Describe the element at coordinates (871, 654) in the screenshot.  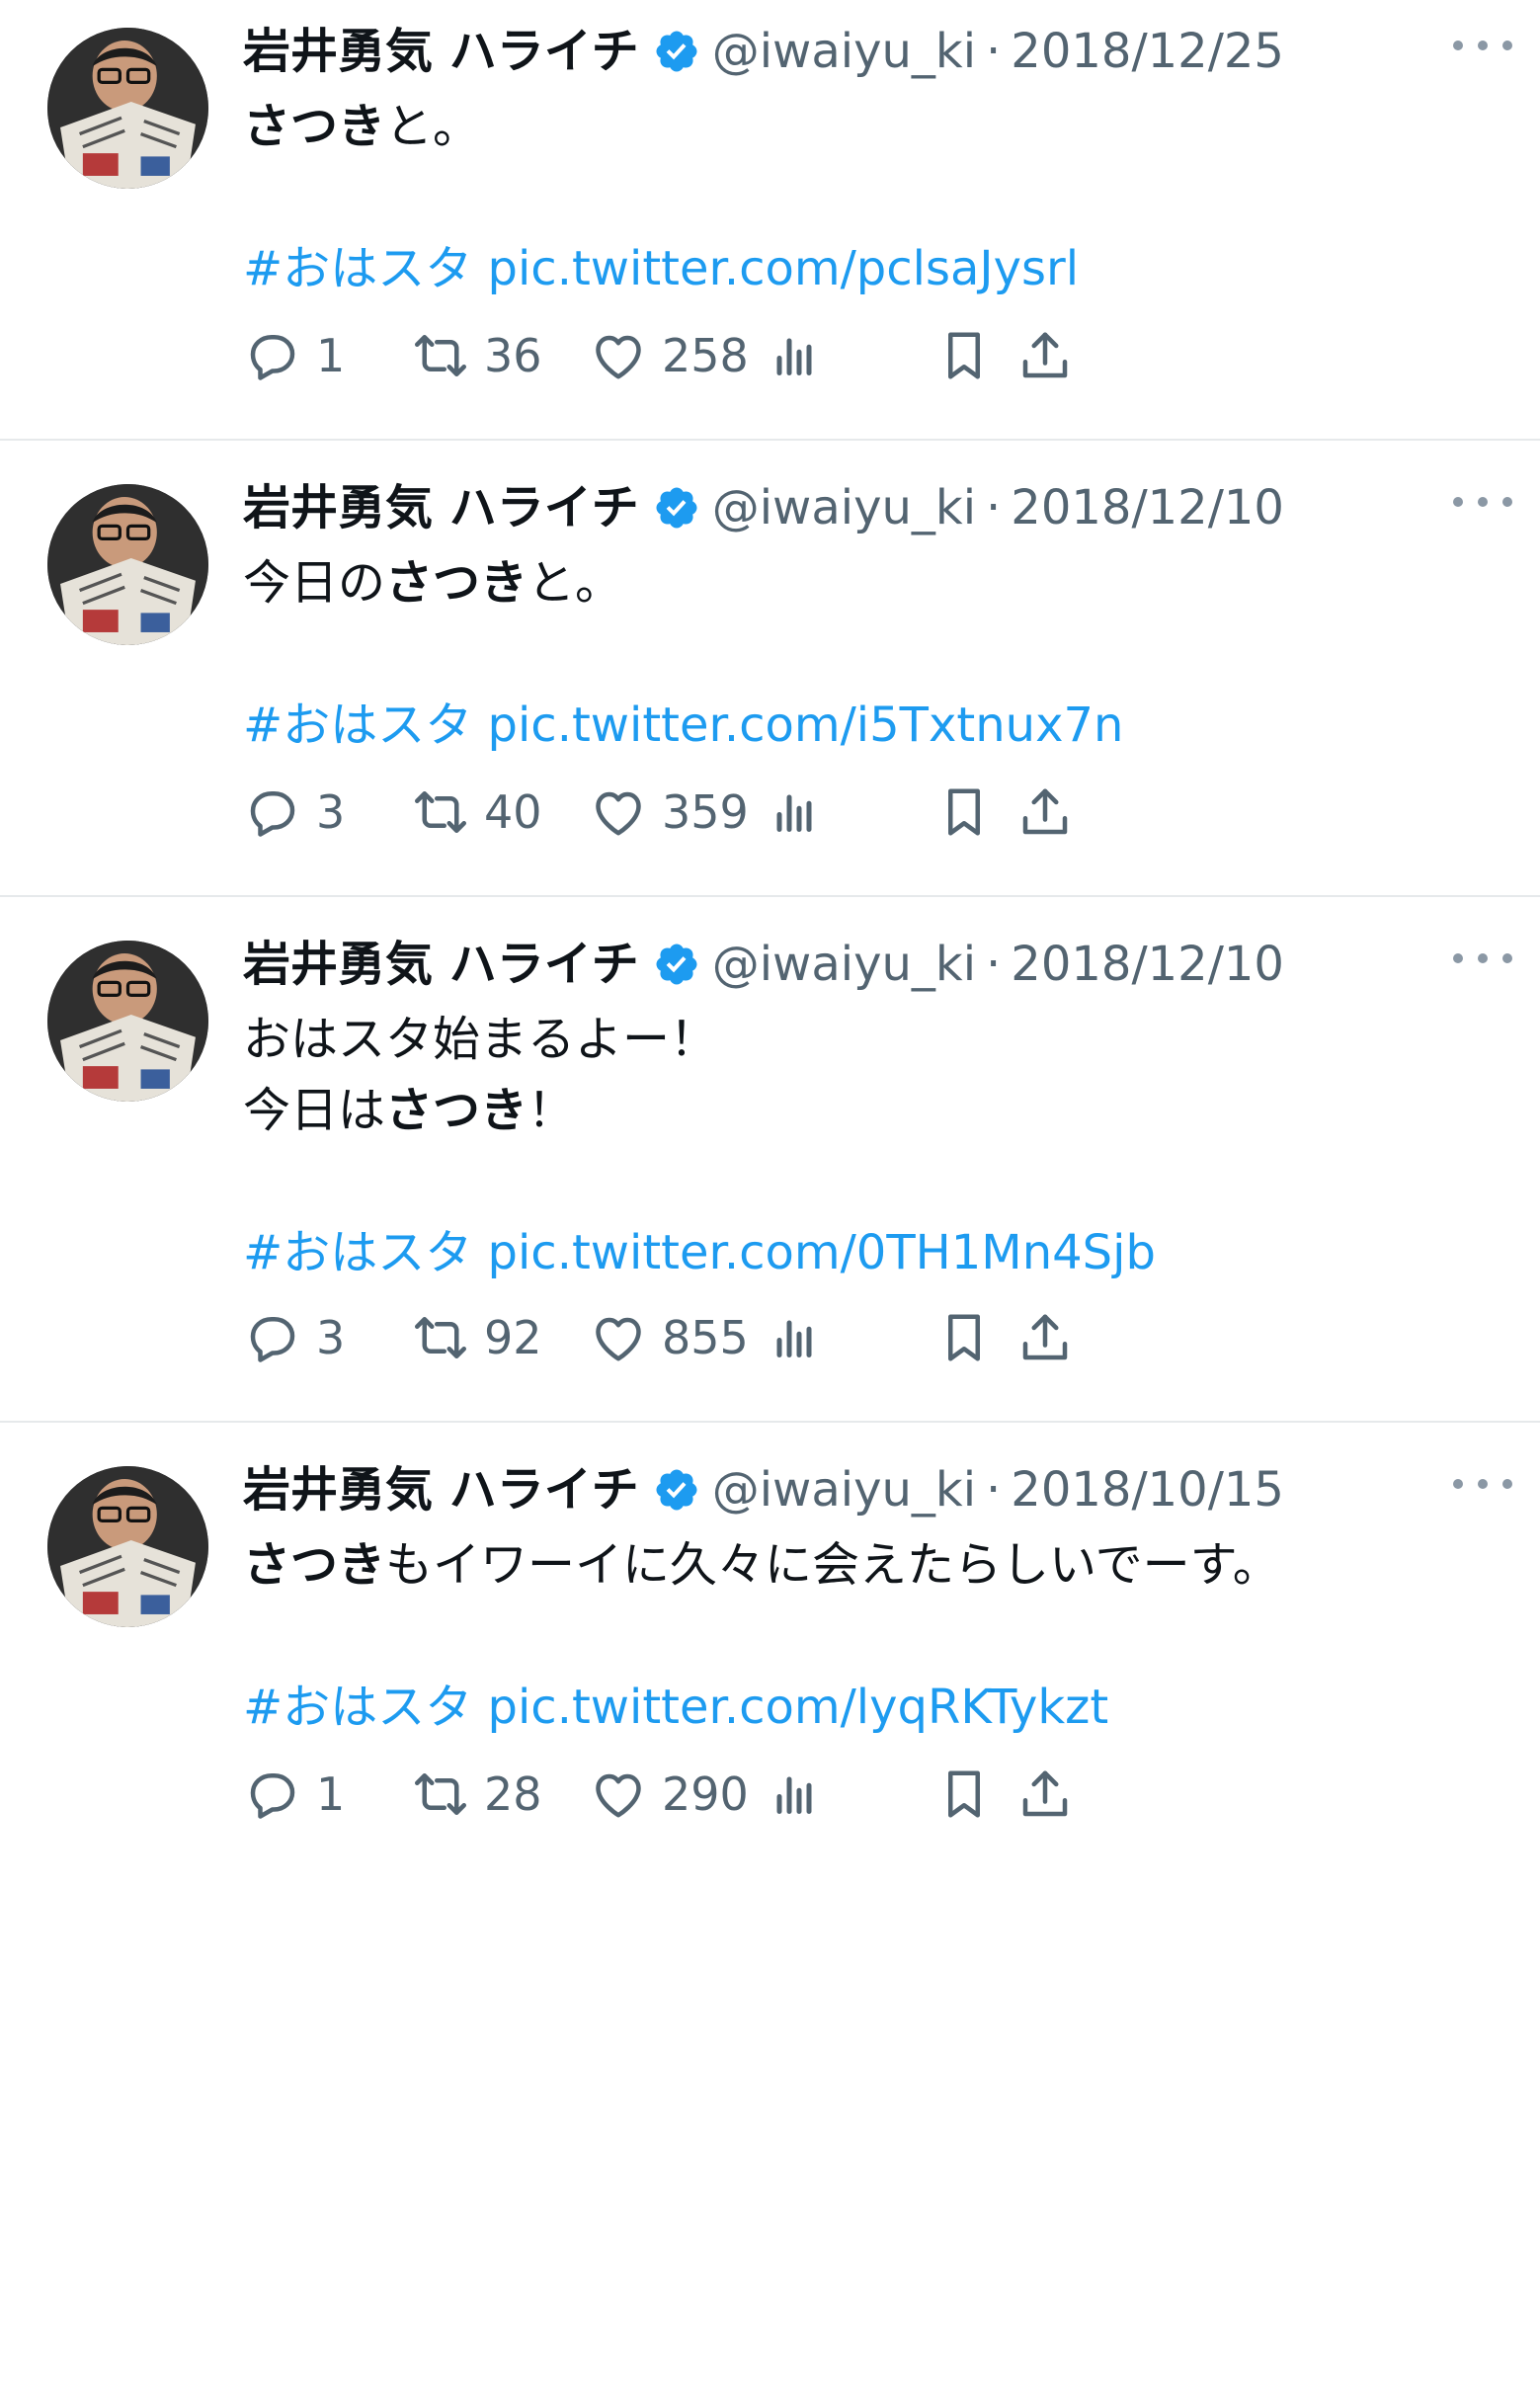
I see `tweet-text: 今日のさつきと。 #おはスタ pic.twitter.com/i5Txtnux7n` at that location.